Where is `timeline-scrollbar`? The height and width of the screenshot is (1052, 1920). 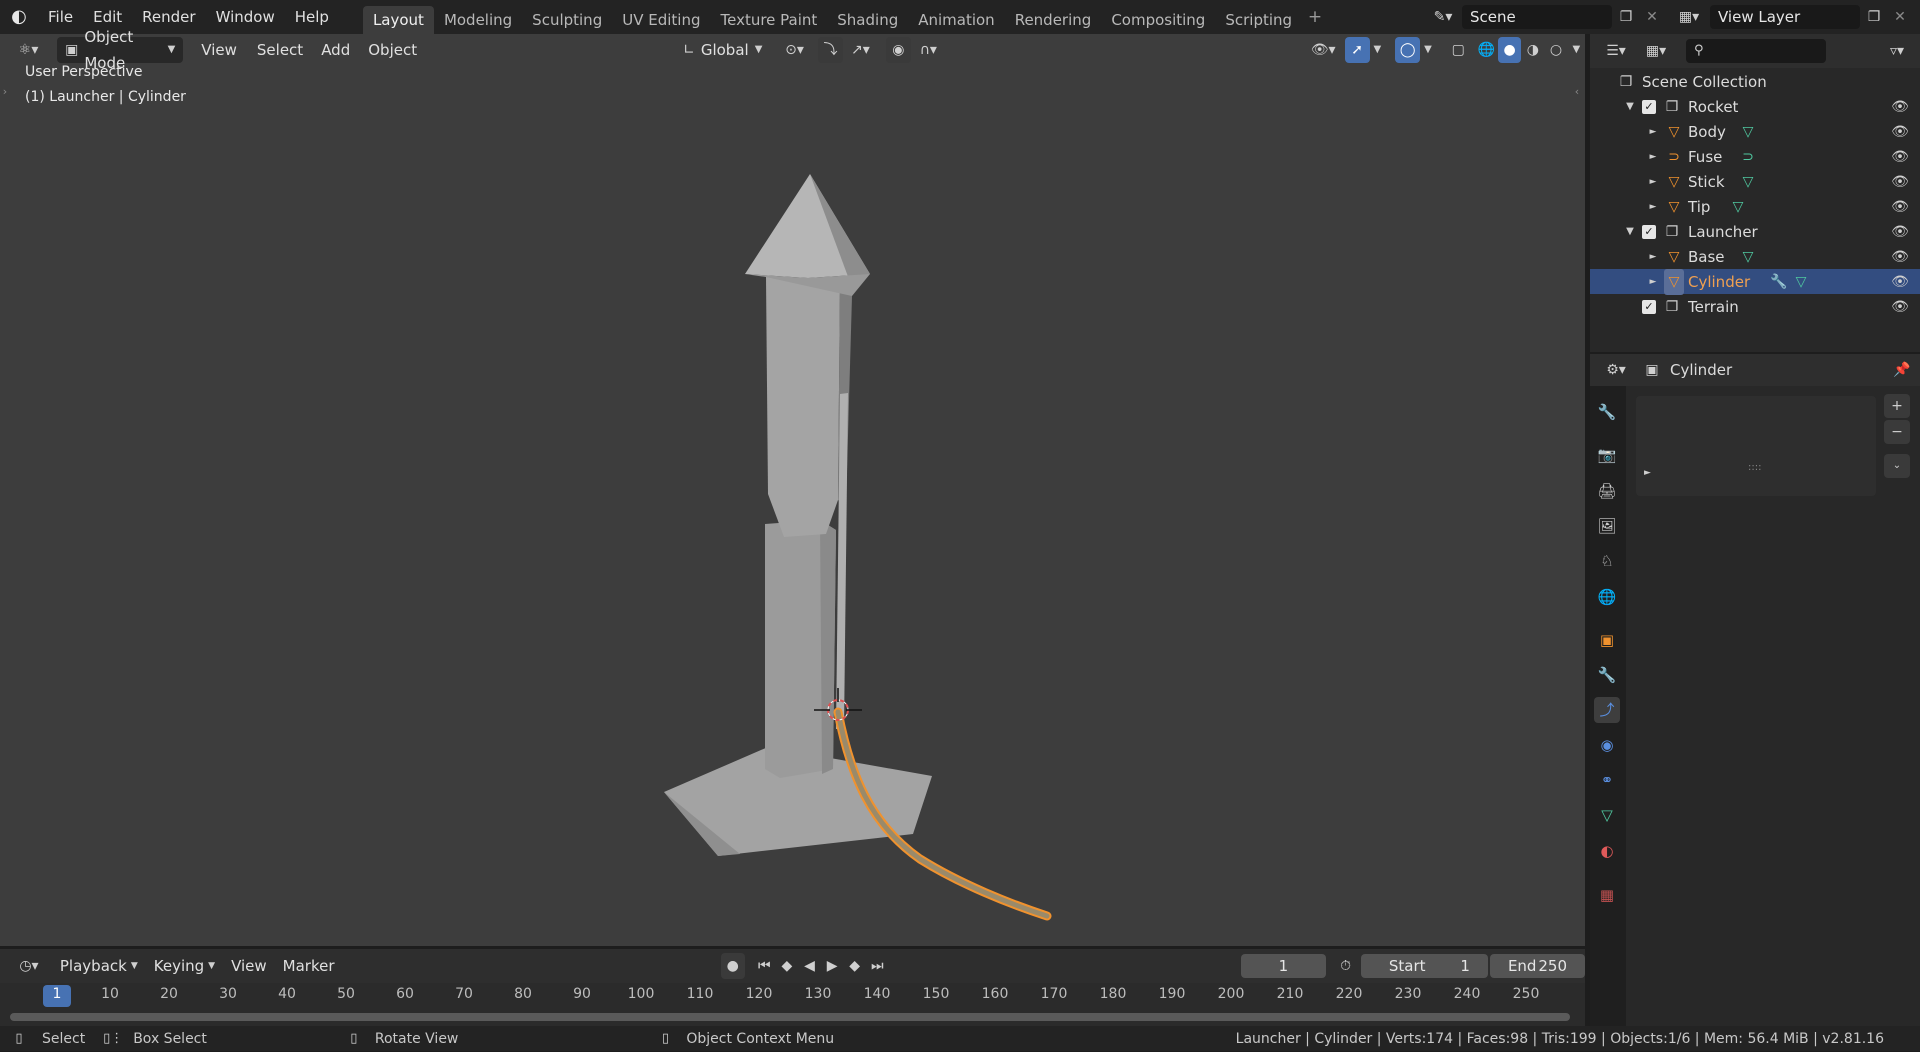
timeline-scrollbar is located at coordinates (790, 1017).